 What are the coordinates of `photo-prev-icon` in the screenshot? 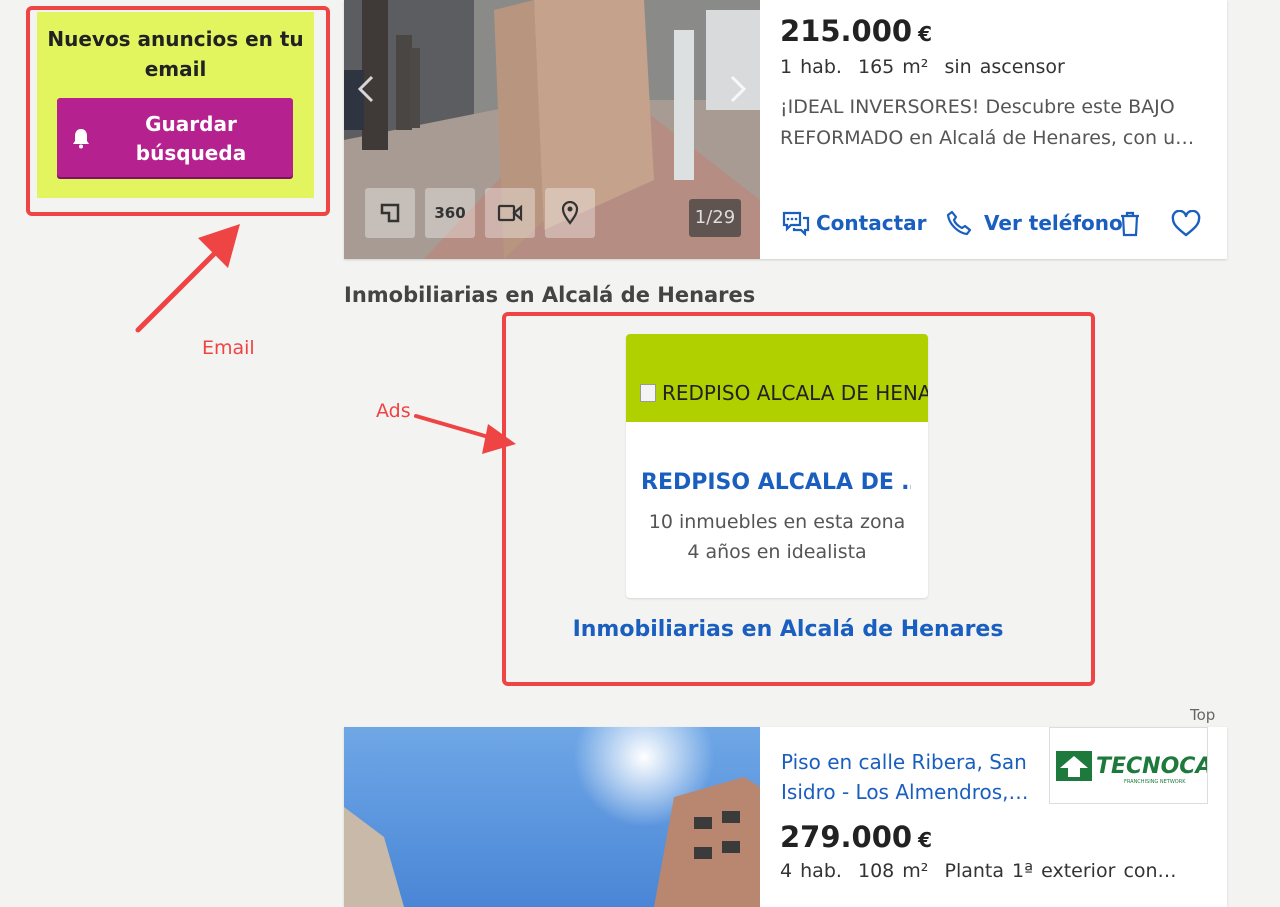 It's located at (366, 89).